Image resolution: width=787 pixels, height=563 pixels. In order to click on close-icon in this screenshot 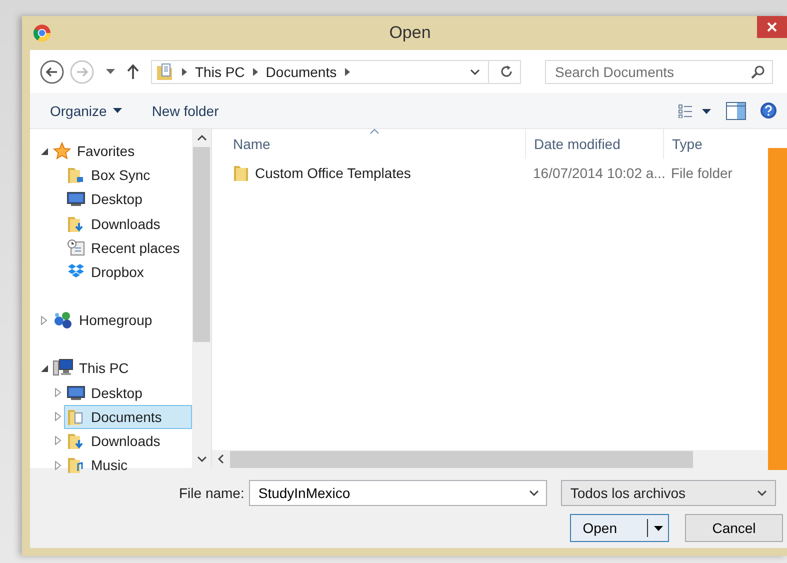, I will do `click(772, 27)`.